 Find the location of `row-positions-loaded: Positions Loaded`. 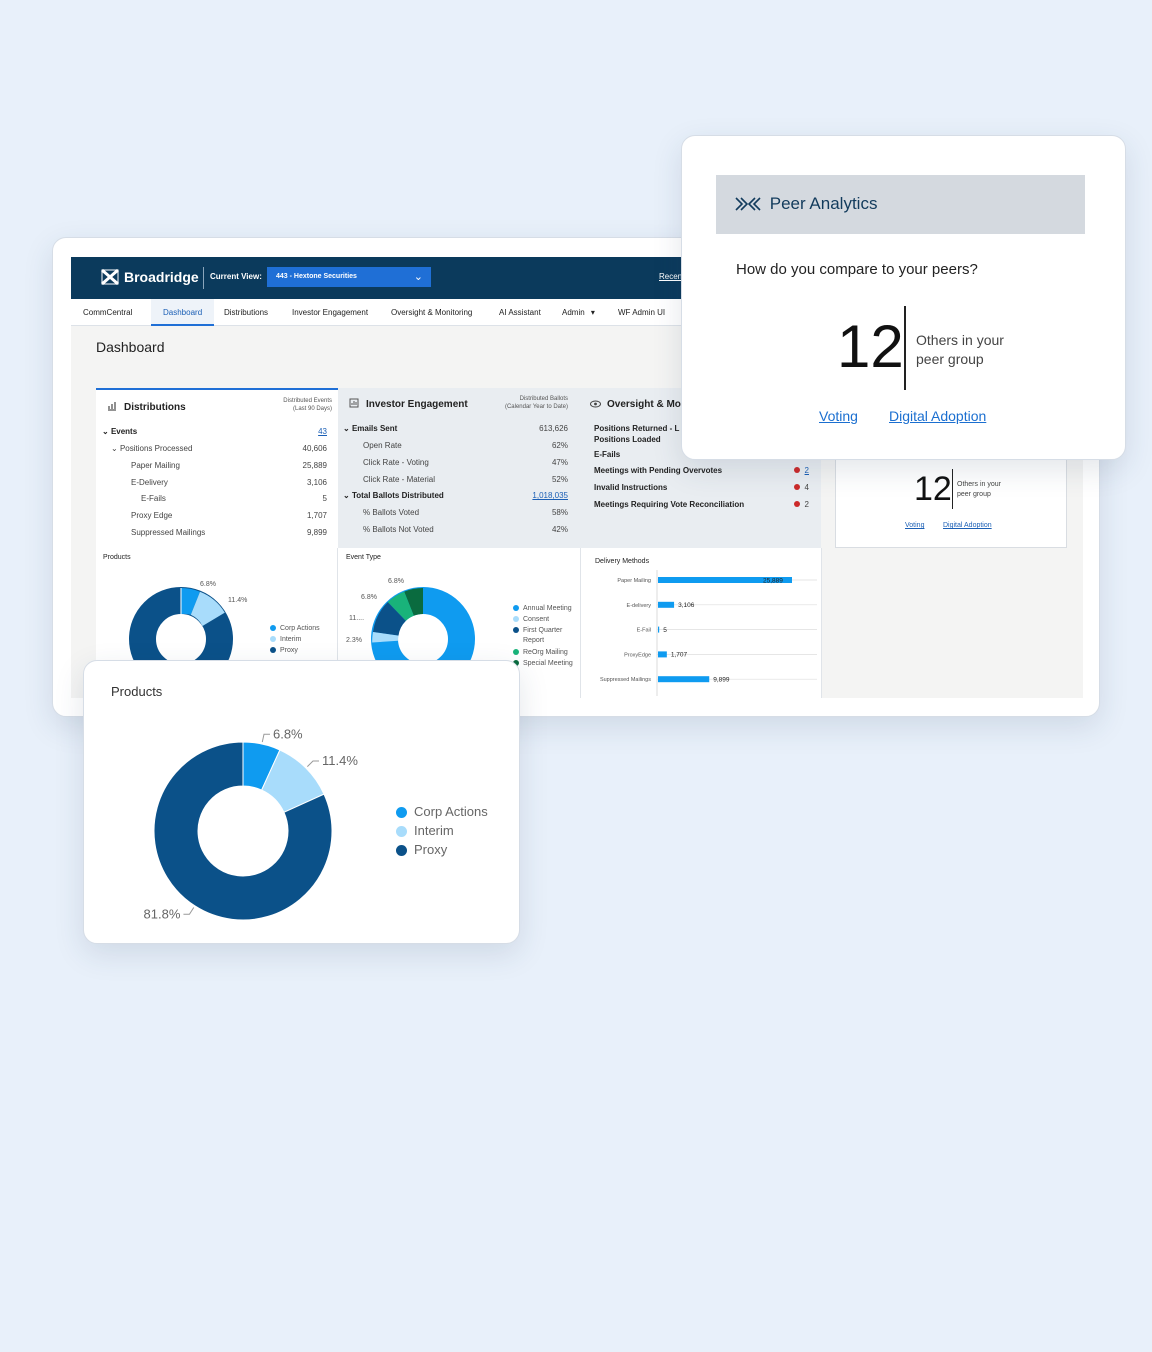

row-positions-loaded: Positions Loaded is located at coordinates (627, 439).